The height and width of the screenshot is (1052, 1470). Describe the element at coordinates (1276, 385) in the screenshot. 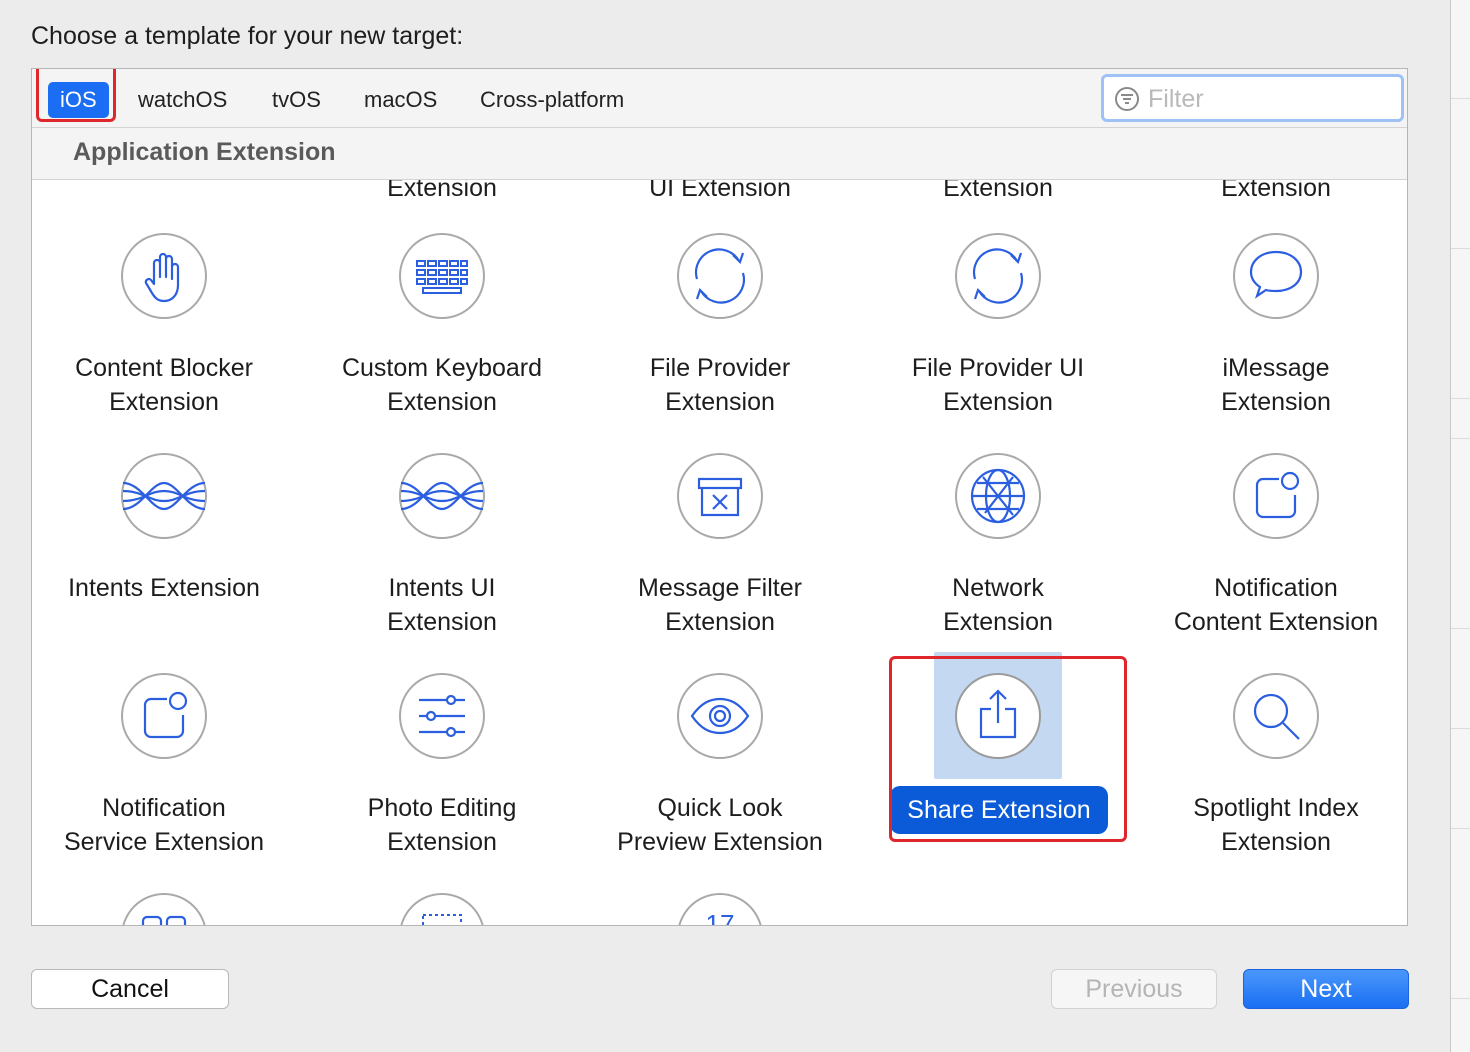

I see `template-label: iMessage Extension` at that location.